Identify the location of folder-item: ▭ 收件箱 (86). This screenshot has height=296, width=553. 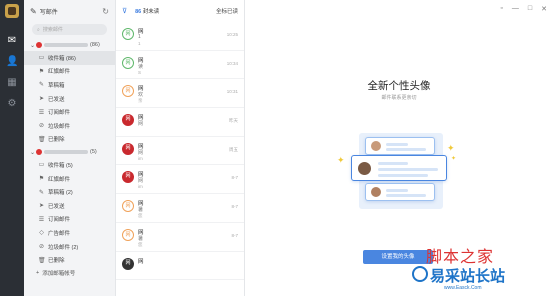
(69, 58).